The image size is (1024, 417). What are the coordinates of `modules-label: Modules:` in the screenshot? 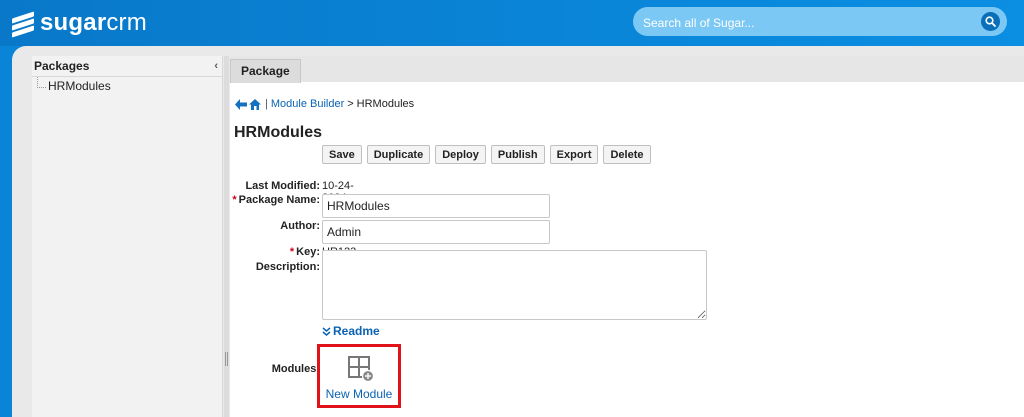 It's located at (295, 369).